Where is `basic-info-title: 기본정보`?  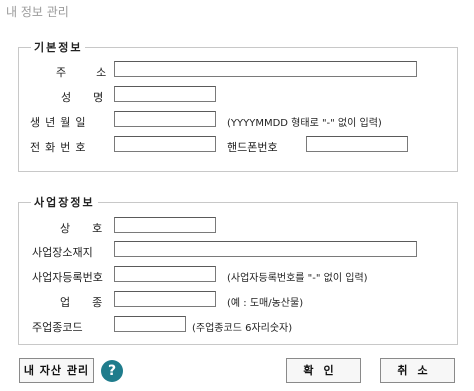
basic-info-title: 기본정보 is located at coordinates (58, 47).